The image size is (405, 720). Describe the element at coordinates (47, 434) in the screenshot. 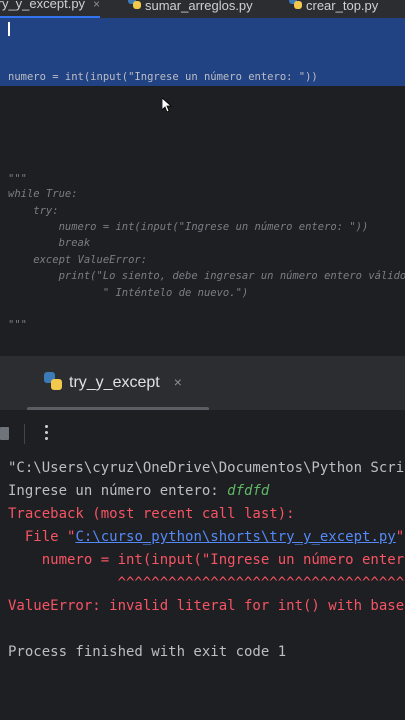

I see `more-options-icon` at that location.